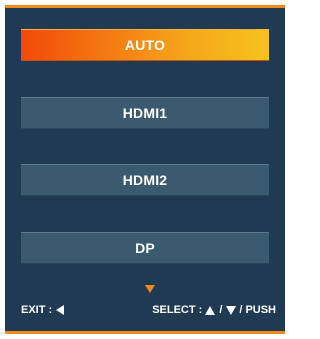 The width and height of the screenshot is (320, 339). I want to click on exit-hint: EXIT :, so click(43, 310).